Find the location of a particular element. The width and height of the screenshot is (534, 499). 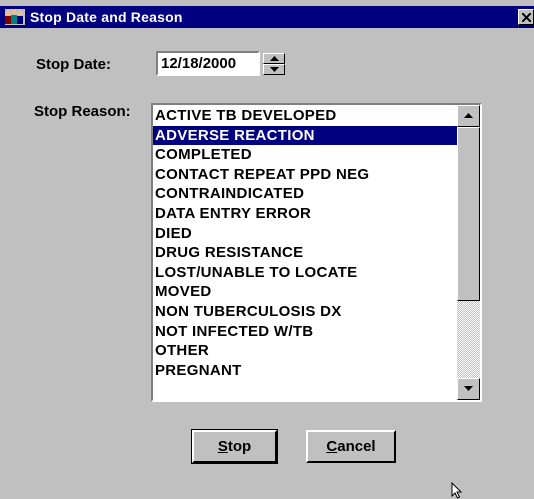

reason-list-item: DRUG RESISTANCE is located at coordinates (305, 253).